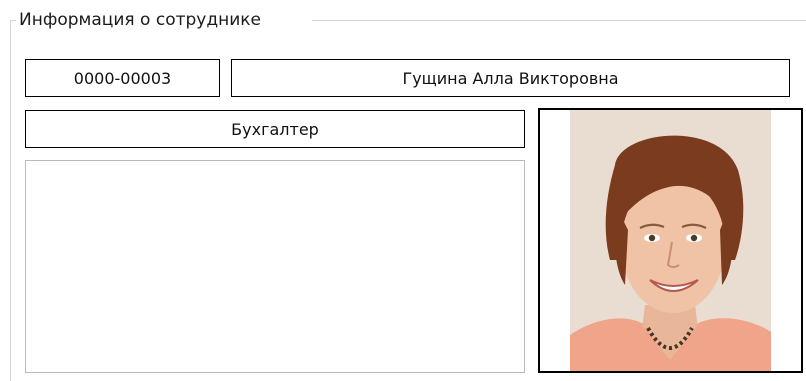 The image size is (806, 381). Describe the element at coordinates (559, 20) in the screenshot. I see `groupbox-border-top-right` at that location.